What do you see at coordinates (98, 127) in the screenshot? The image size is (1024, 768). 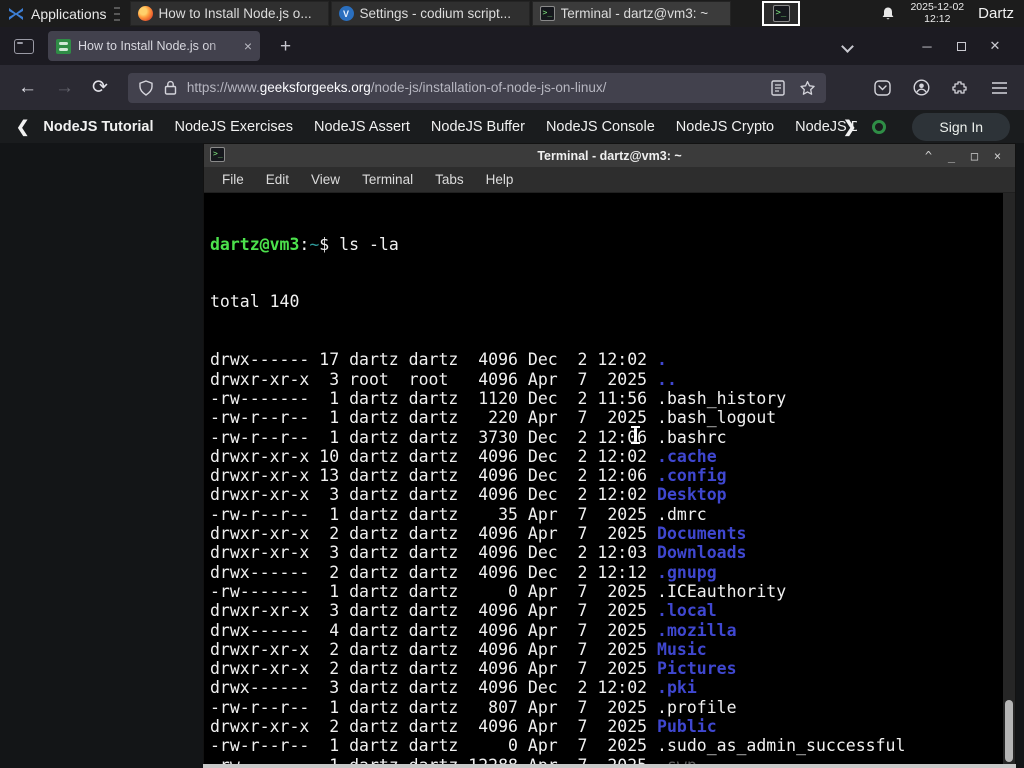 I see `site-nav-item: NodeJS Tutorial` at bounding box center [98, 127].